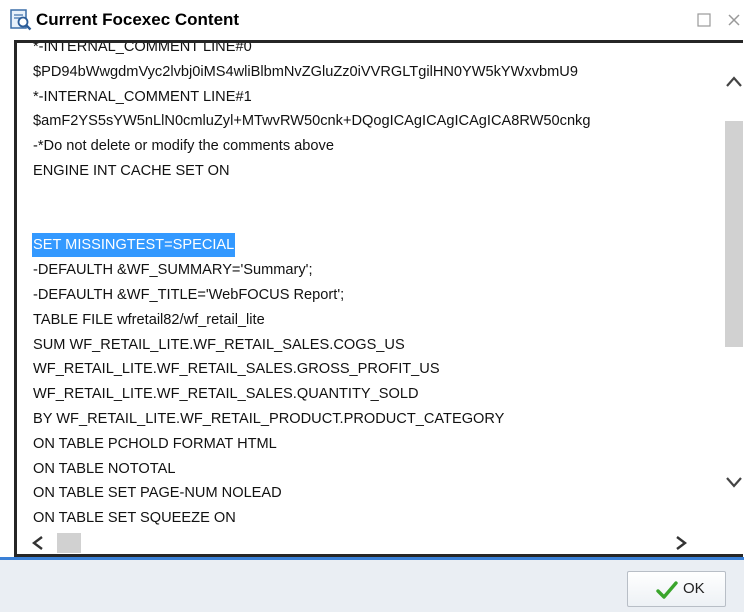 This screenshot has height=612, width=744. I want to click on close-icon, so click(735, 20).